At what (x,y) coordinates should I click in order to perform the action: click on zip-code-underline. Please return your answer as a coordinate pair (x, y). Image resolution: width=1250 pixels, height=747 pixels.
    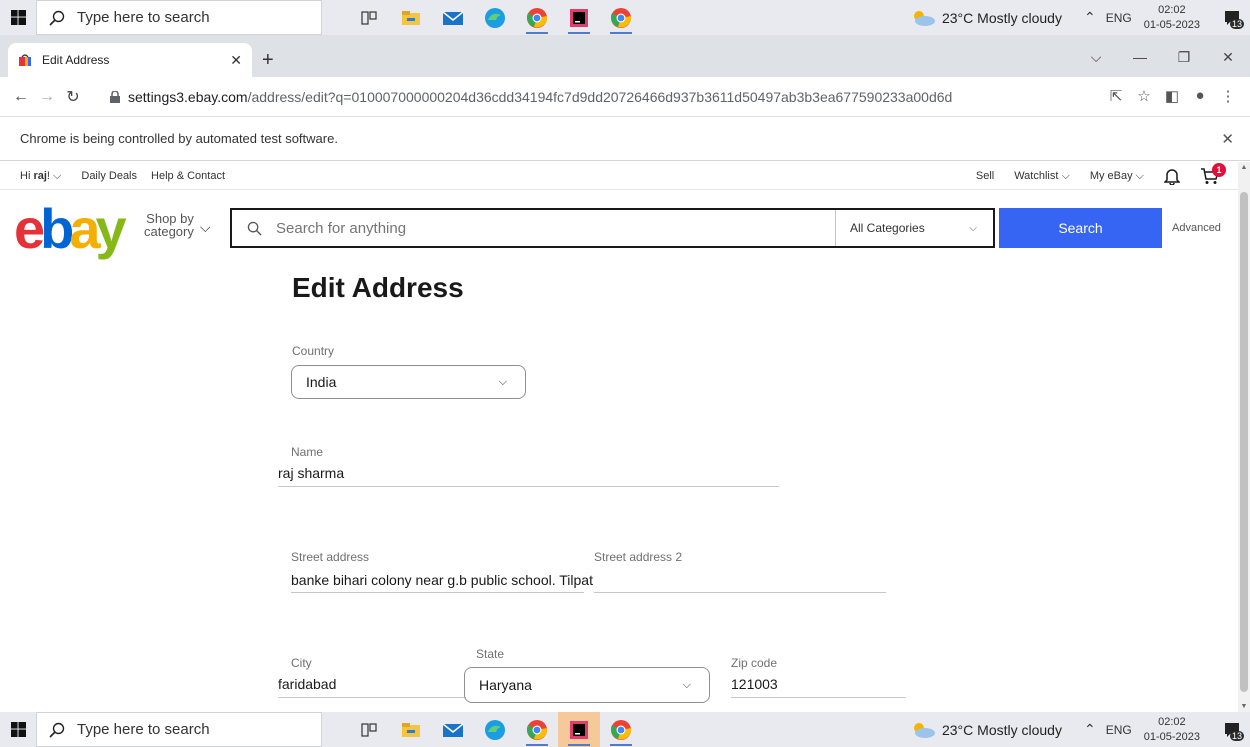
    Looking at the image, I should click on (818, 697).